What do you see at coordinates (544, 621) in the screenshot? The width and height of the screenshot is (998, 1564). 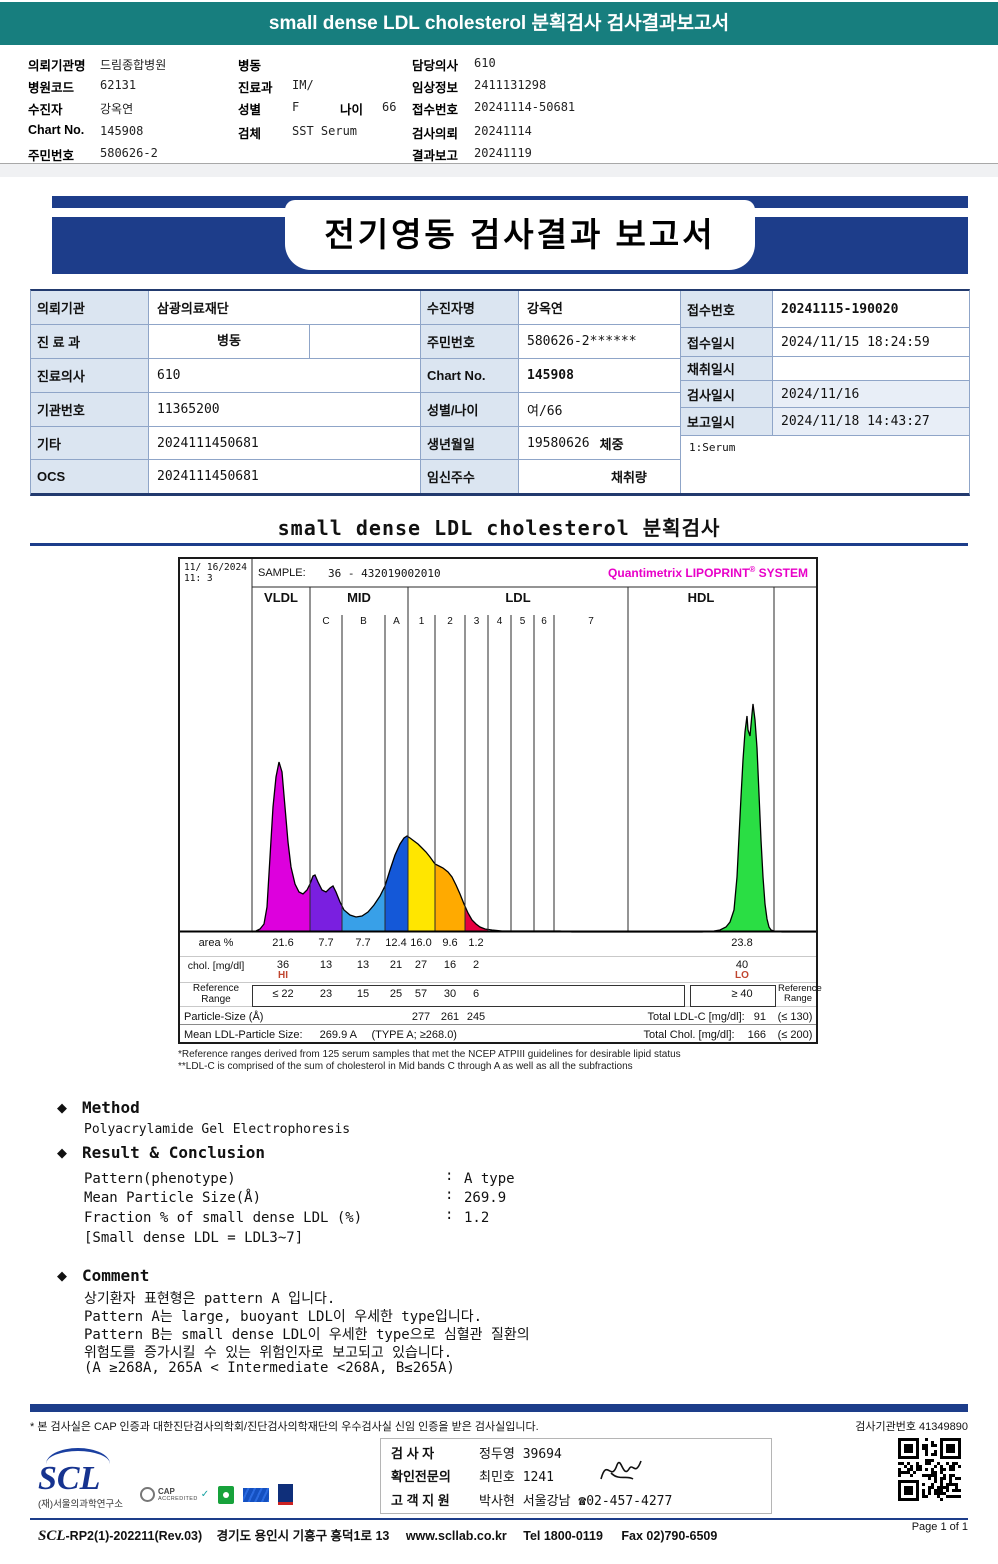 I see `subband-label-6: 6` at bounding box center [544, 621].